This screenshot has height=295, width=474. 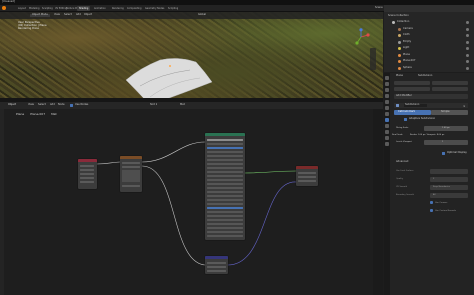 I want to click on outliner-item-plane: Plane, so click(x=406, y=55).